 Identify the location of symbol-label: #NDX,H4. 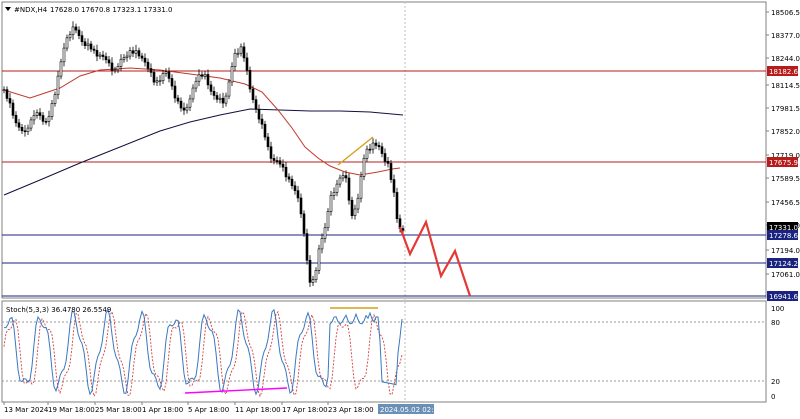
(31, 10).